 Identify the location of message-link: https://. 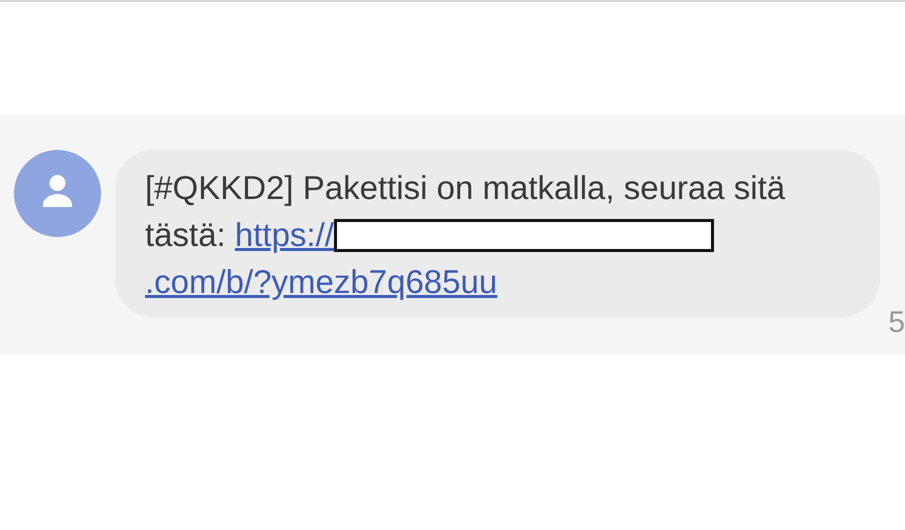
(284, 234).